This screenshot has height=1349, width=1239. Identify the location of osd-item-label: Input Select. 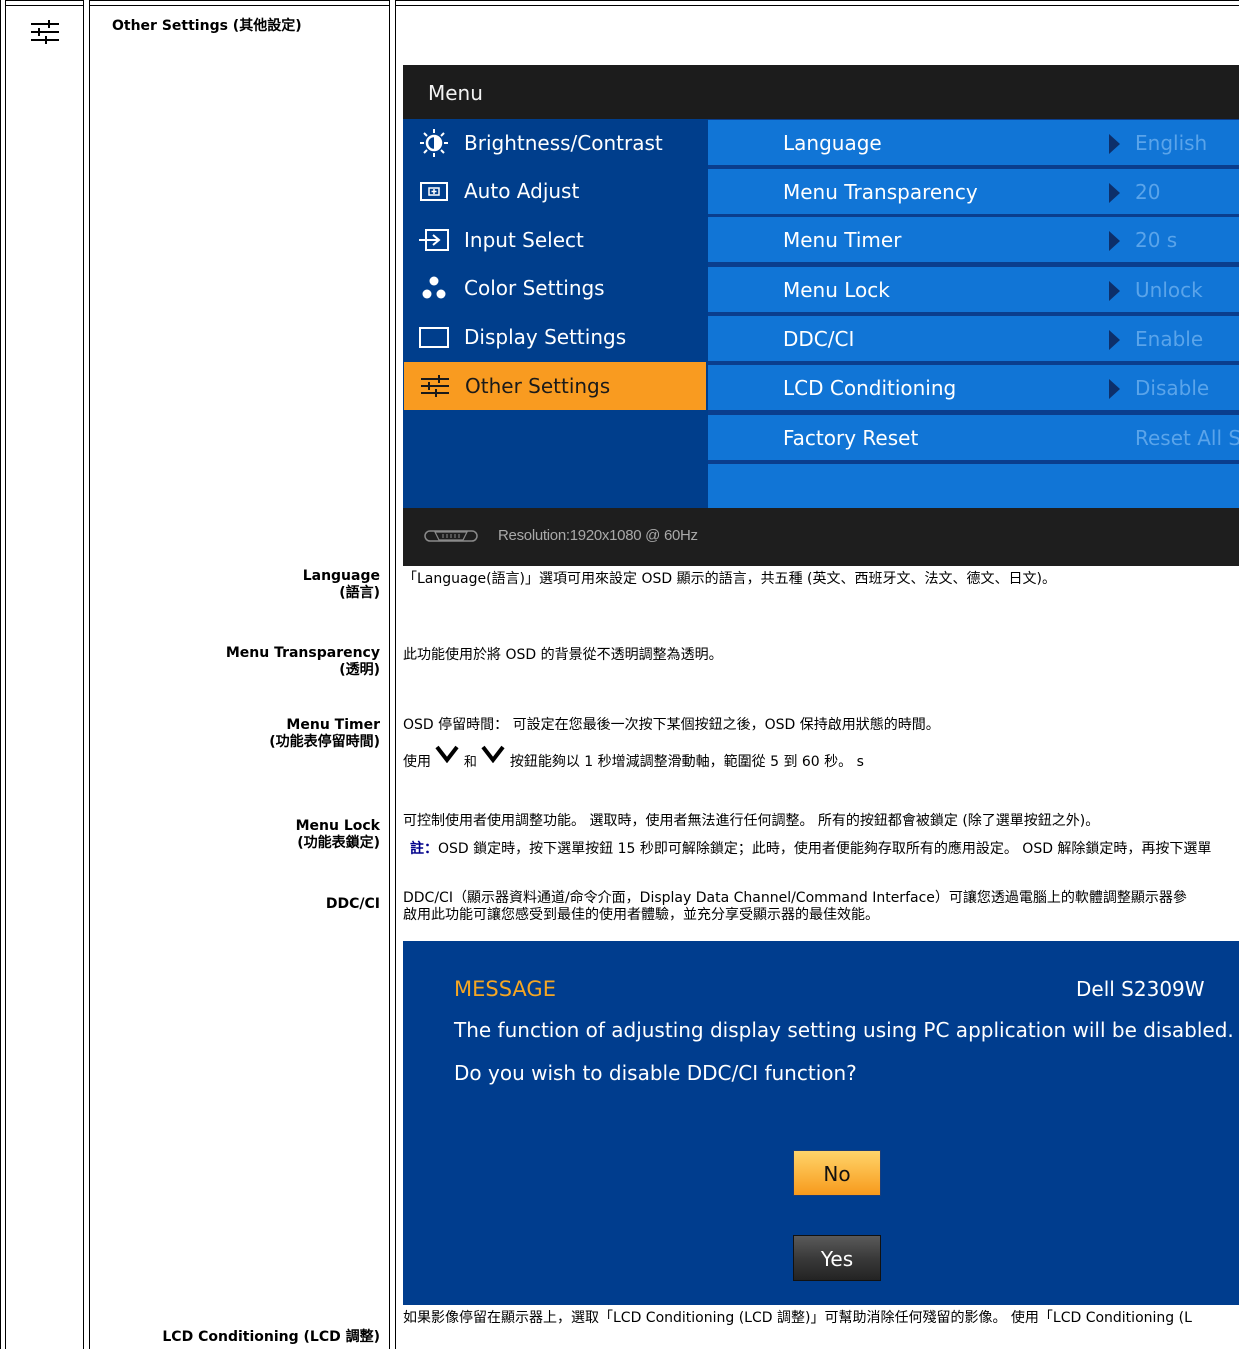
(524, 240).